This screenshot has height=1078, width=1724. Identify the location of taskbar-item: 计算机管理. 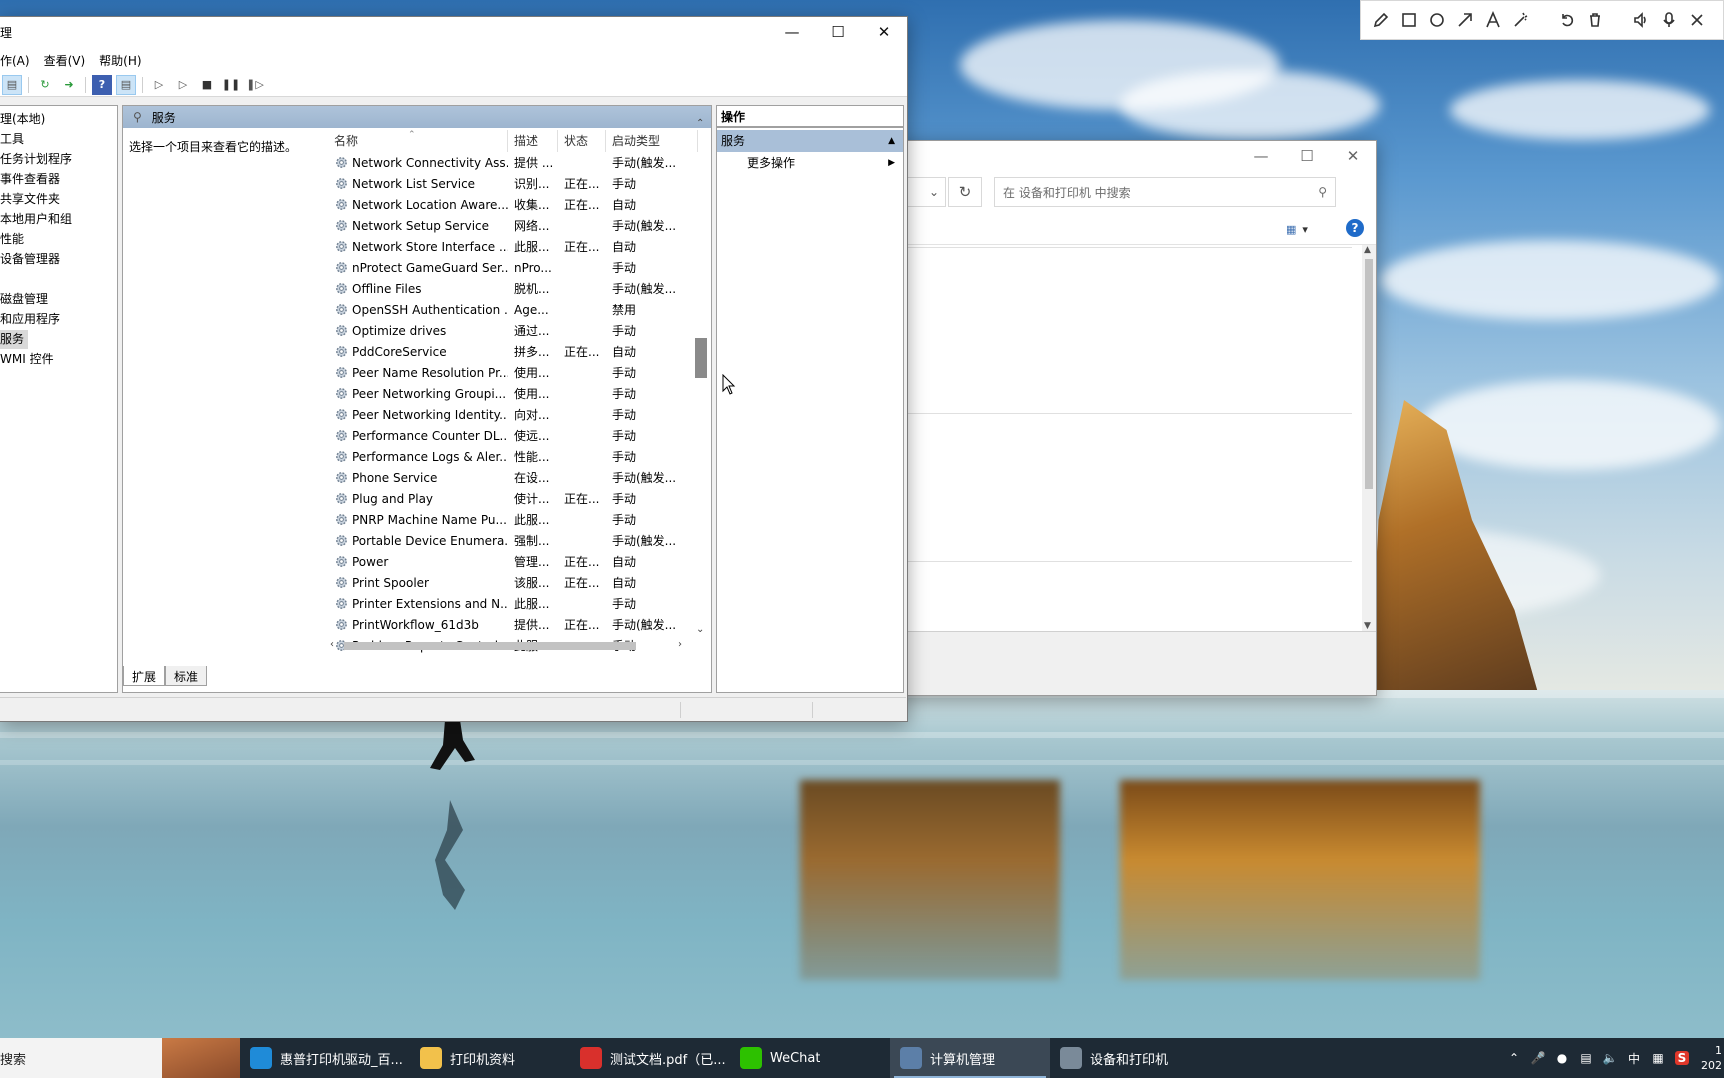
(970, 1058).